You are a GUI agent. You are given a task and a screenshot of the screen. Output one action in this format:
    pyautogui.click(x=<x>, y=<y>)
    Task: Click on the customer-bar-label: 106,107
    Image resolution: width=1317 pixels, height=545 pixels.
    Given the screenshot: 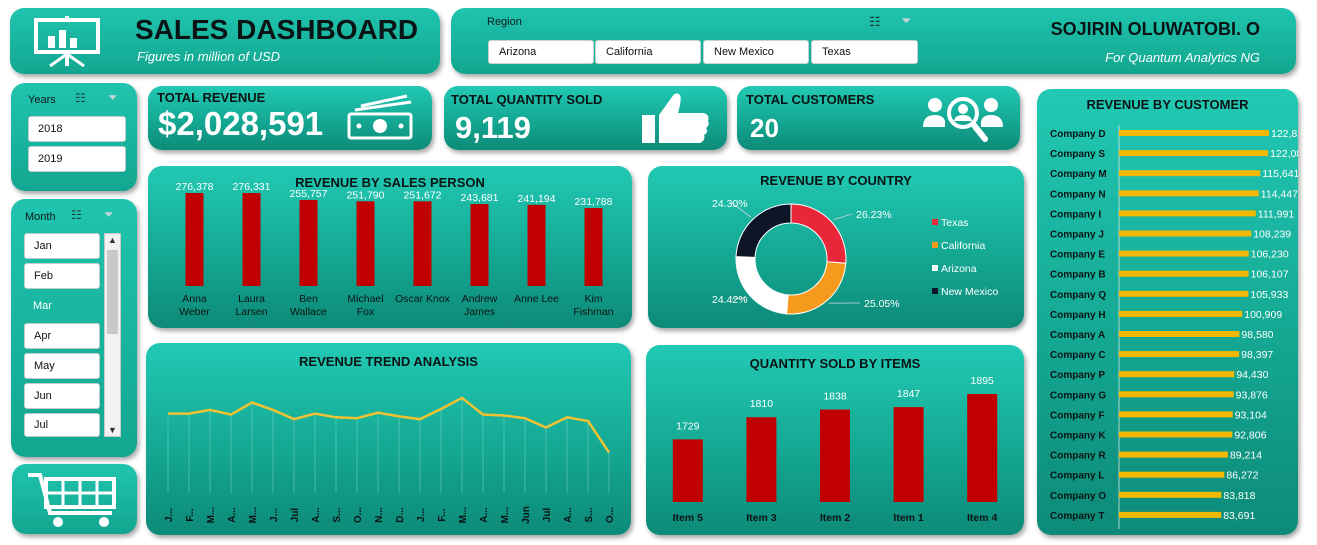 What is the action you would take?
    pyautogui.click(x=1270, y=275)
    